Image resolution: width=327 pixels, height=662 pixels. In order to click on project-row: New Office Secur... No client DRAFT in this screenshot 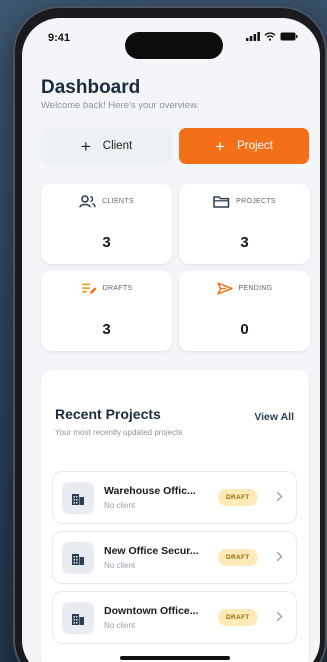, I will do `click(174, 557)`.